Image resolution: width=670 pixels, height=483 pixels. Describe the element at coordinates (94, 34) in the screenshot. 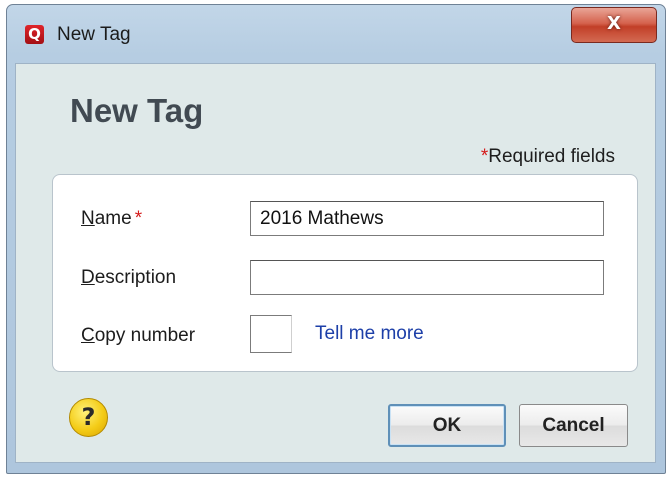

I see `window-title: New Tag` at that location.